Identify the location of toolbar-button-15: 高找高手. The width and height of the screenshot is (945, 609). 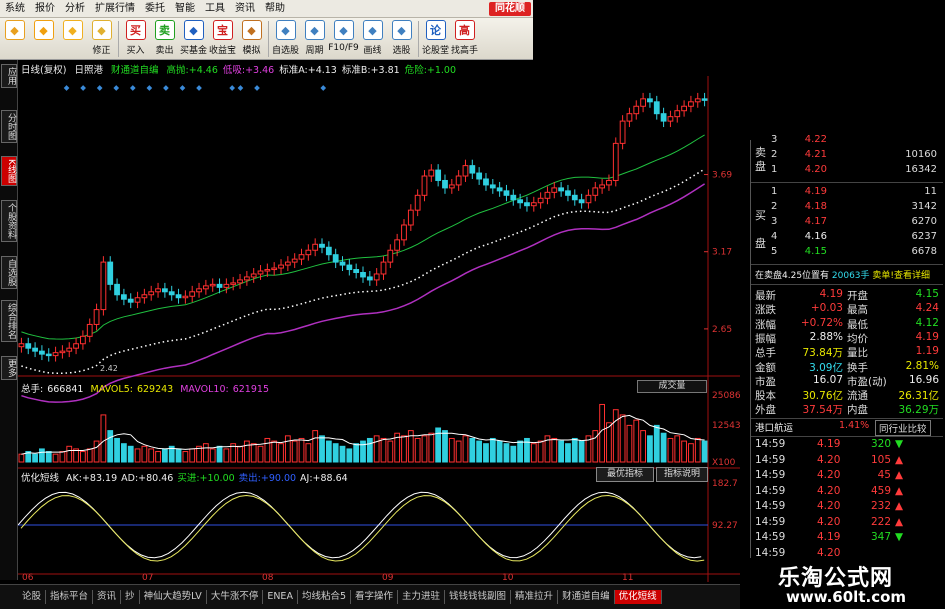
(464, 39).